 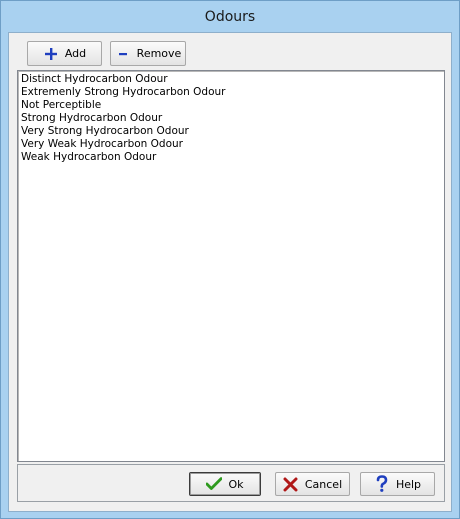 What do you see at coordinates (159, 53) in the screenshot?
I see `remove-button-label: Remove` at bounding box center [159, 53].